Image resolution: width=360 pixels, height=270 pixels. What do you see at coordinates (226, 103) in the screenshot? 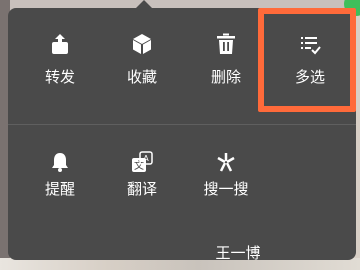
I see `menu-item-search: 搜一搜` at bounding box center [226, 103].